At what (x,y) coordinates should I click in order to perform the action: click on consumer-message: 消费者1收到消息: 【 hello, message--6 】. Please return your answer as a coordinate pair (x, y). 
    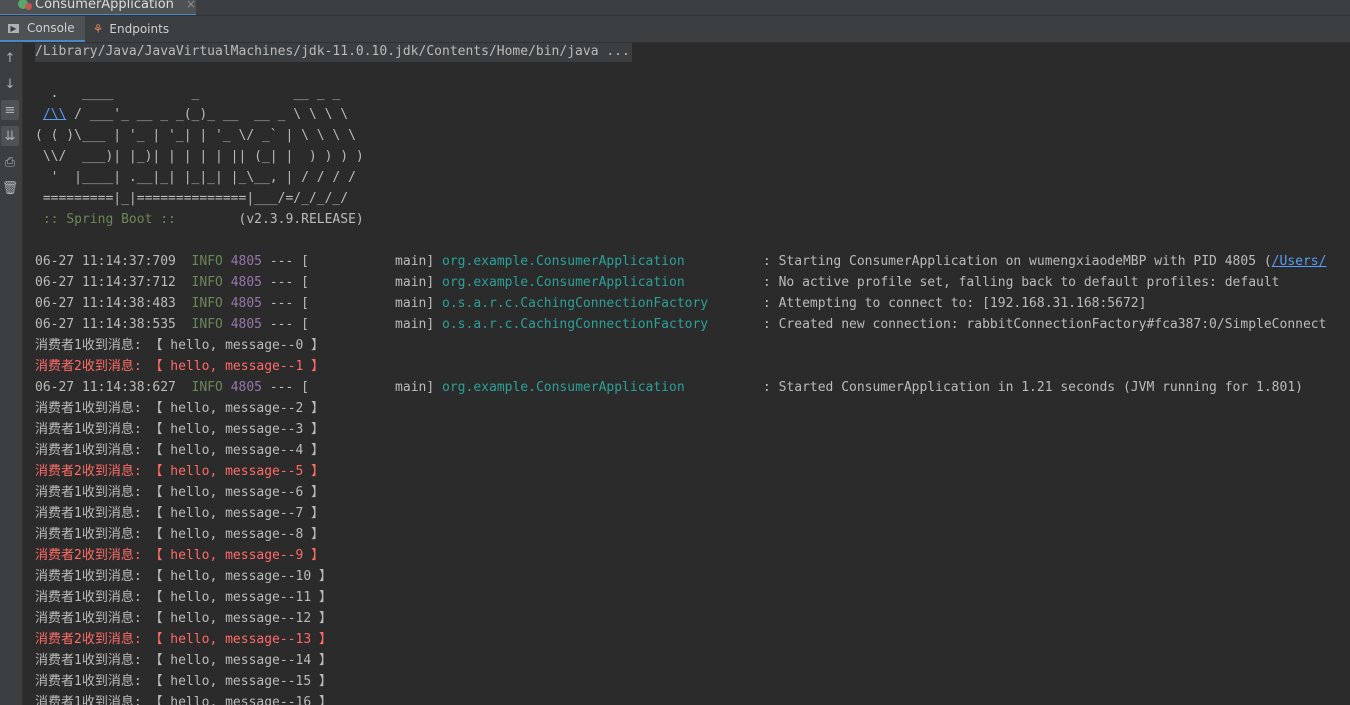
    Looking at the image, I should click on (180, 492).